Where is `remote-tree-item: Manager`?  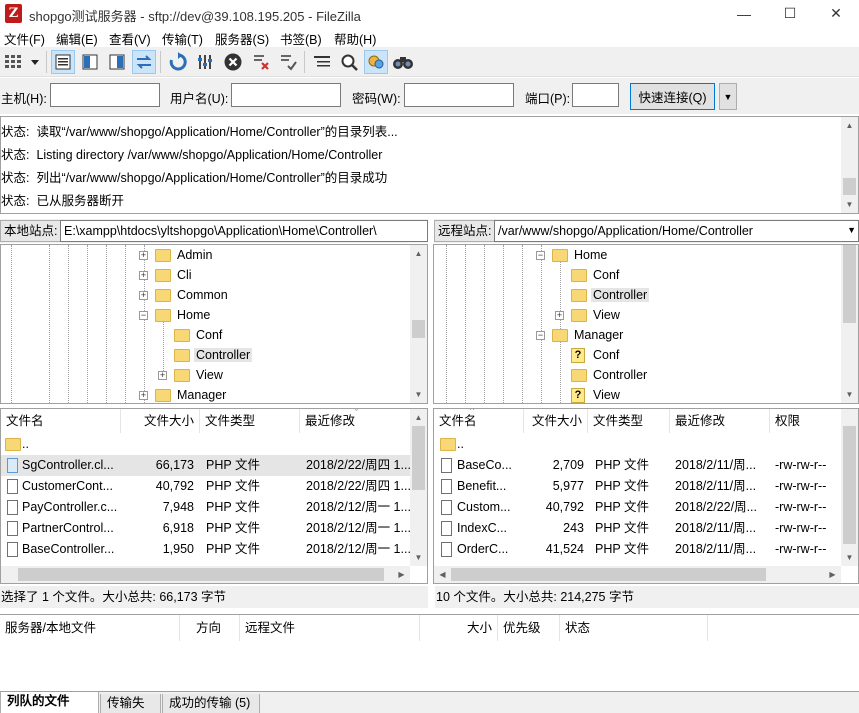
remote-tree-item: Manager is located at coordinates (588, 335).